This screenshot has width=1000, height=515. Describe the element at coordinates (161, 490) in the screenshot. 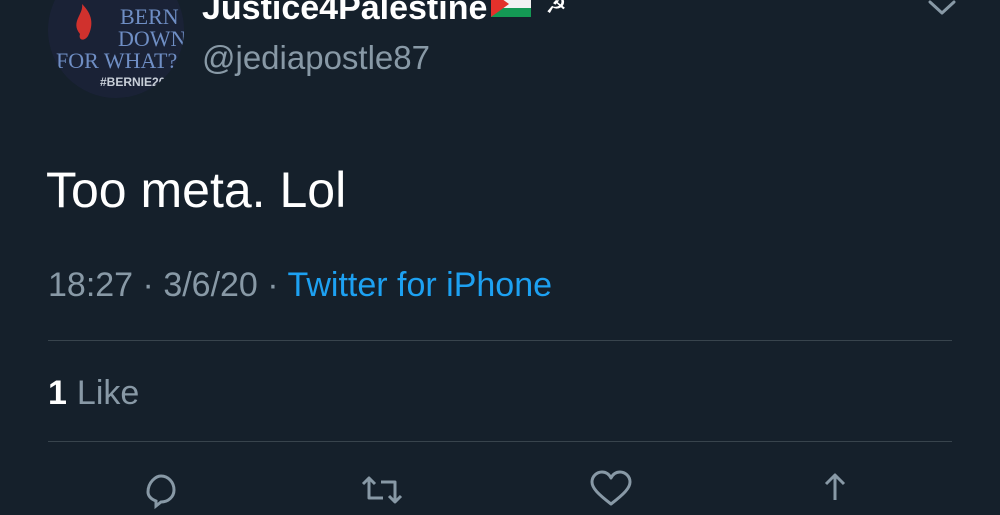

I see `reply-icon` at that location.